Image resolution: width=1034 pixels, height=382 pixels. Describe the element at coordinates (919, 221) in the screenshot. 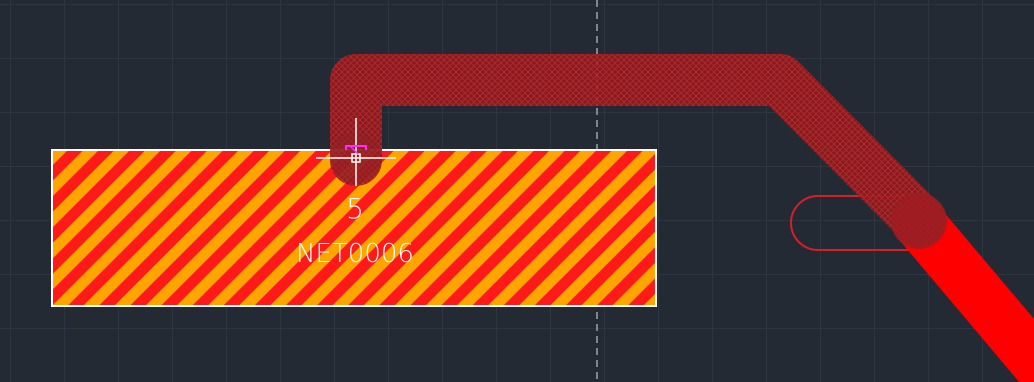

I see `via-endpoint` at that location.